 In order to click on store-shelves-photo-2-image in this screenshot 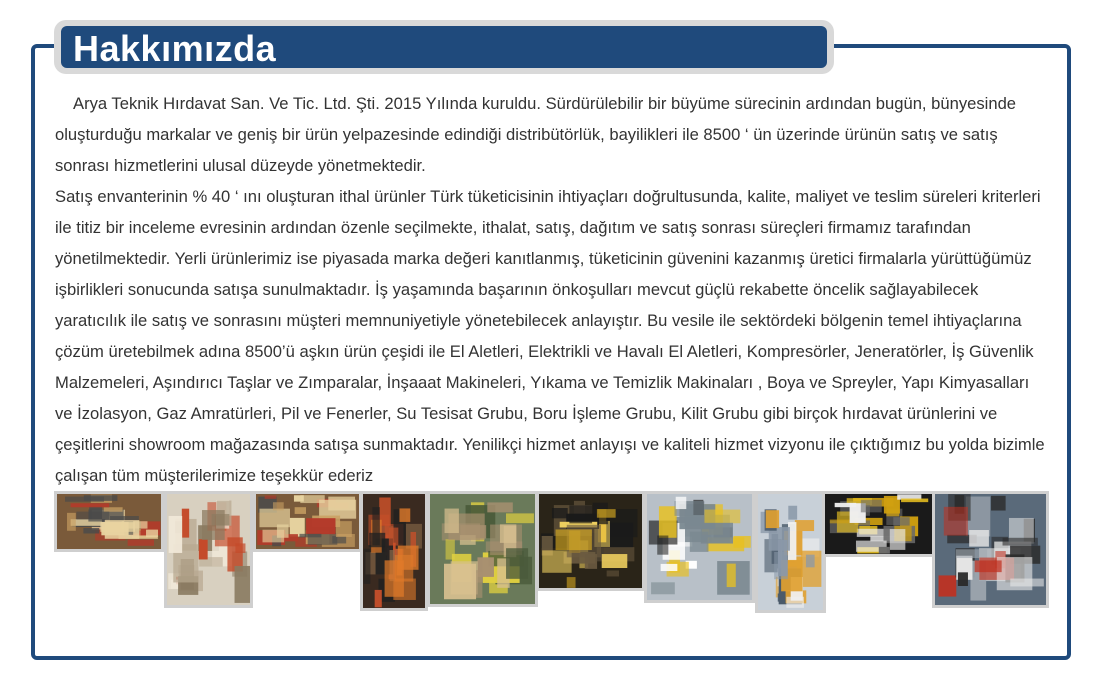, I will do `click(307, 521)`.